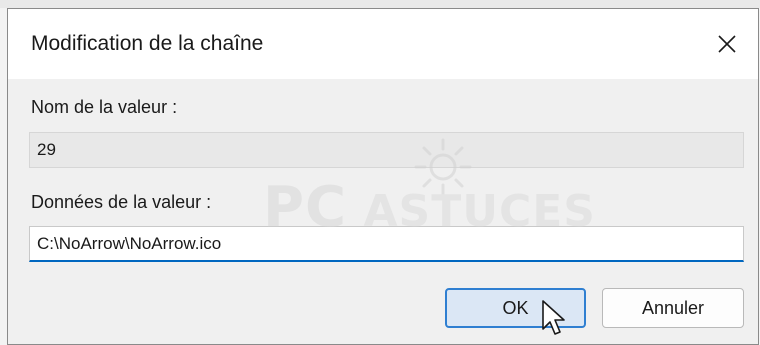  Describe the element at coordinates (386, 244) in the screenshot. I see `value-data-input: C:\NoArrow\NoArrow.ico` at that location.